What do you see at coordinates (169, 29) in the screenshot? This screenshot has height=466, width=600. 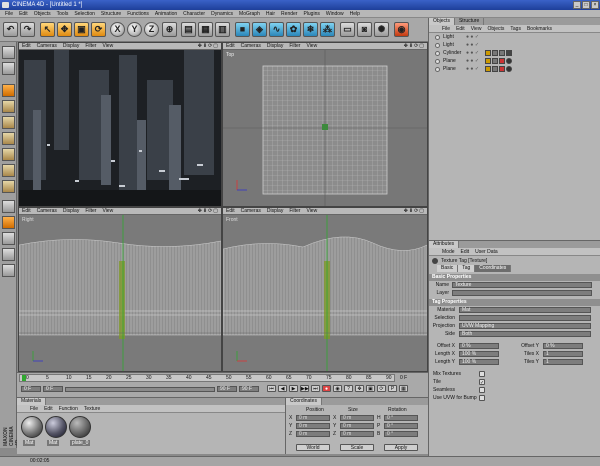 I see `coordinate-system-button: ⊕` at bounding box center [169, 29].